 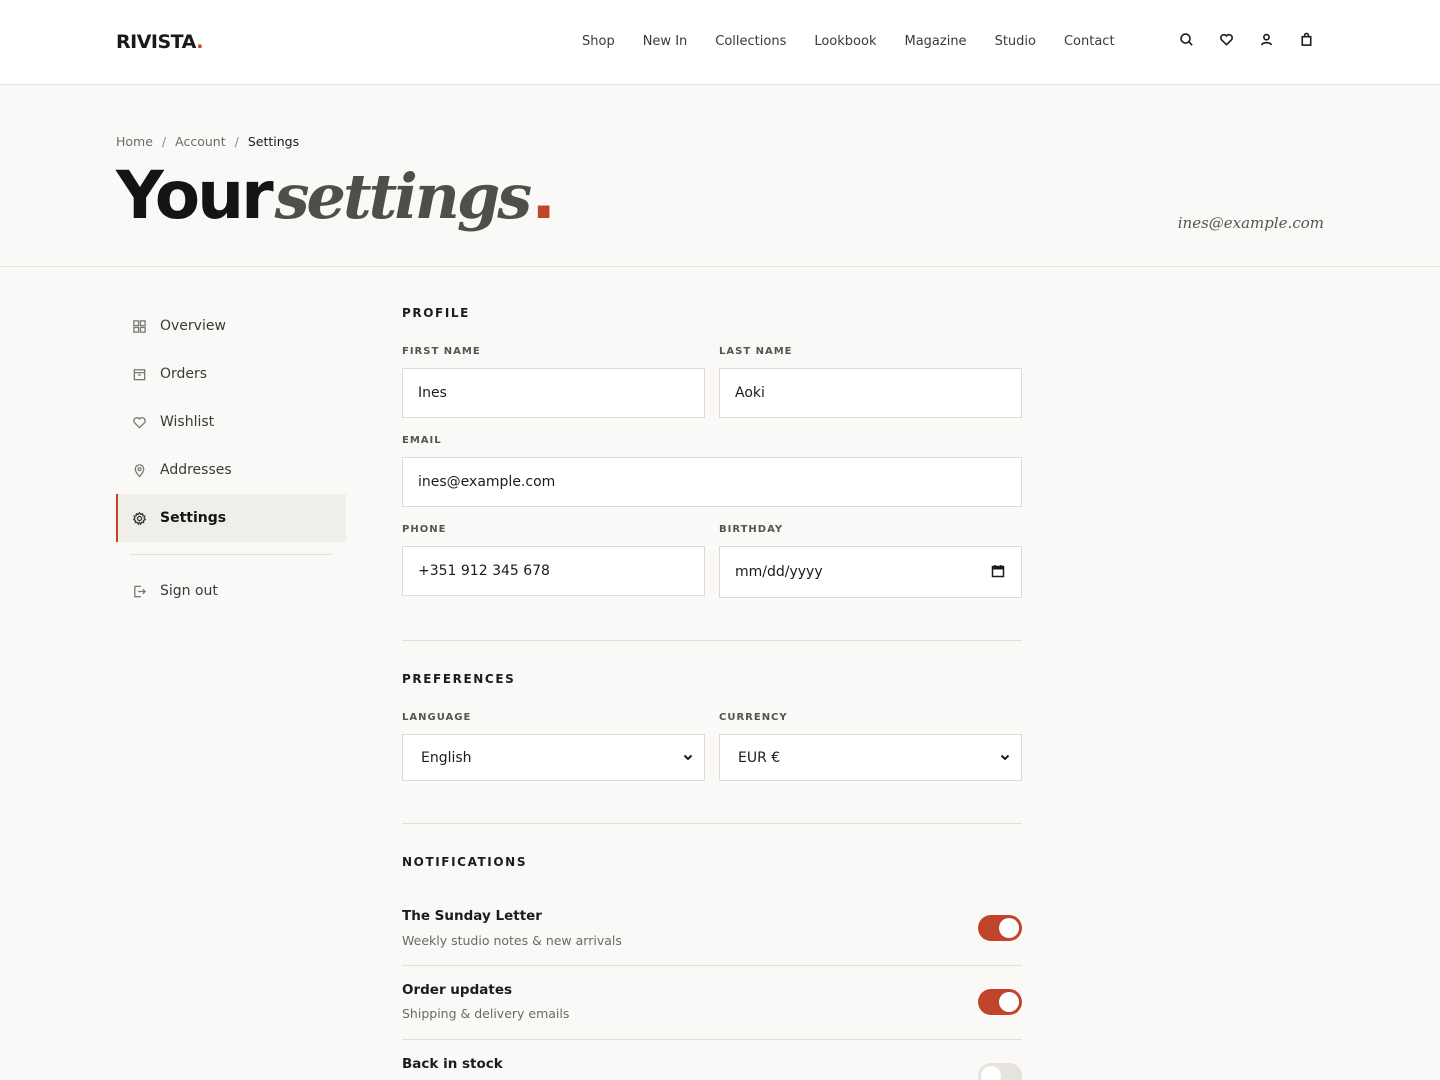 What do you see at coordinates (200, 141) in the screenshot?
I see `breadcrumb-account: Account` at bounding box center [200, 141].